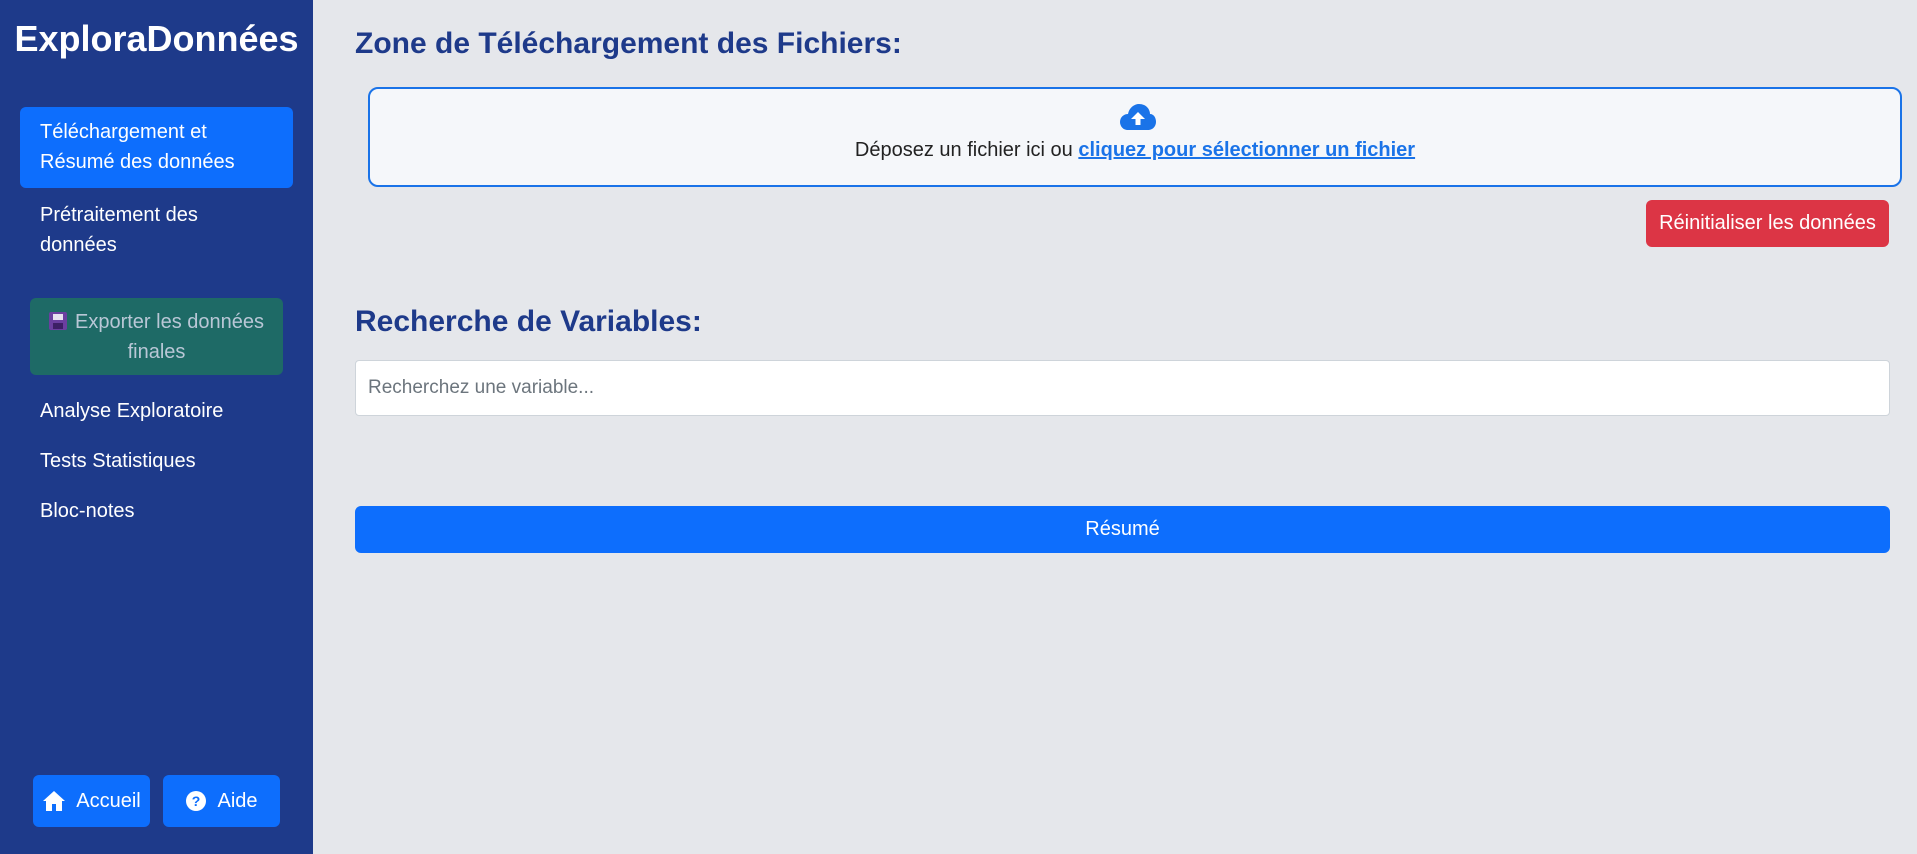 The width and height of the screenshot is (1917, 854). Describe the element at coordinates (1767, 223) in the screenshot. I see `reset-data-button: Réinitialiser les données` at that location.